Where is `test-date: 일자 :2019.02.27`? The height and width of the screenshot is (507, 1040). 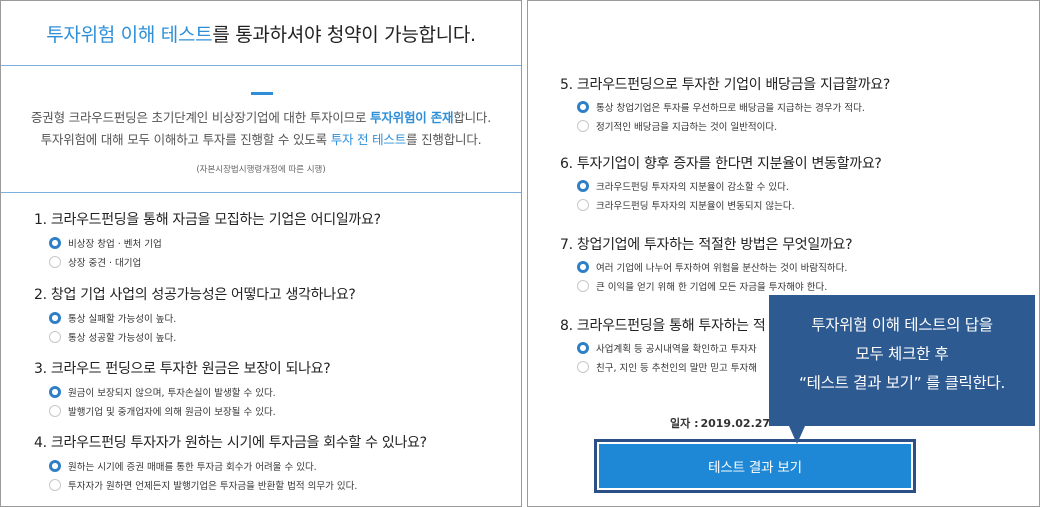
test-date: 일자 :2019.02.27 is located at coordinates (719, 423).